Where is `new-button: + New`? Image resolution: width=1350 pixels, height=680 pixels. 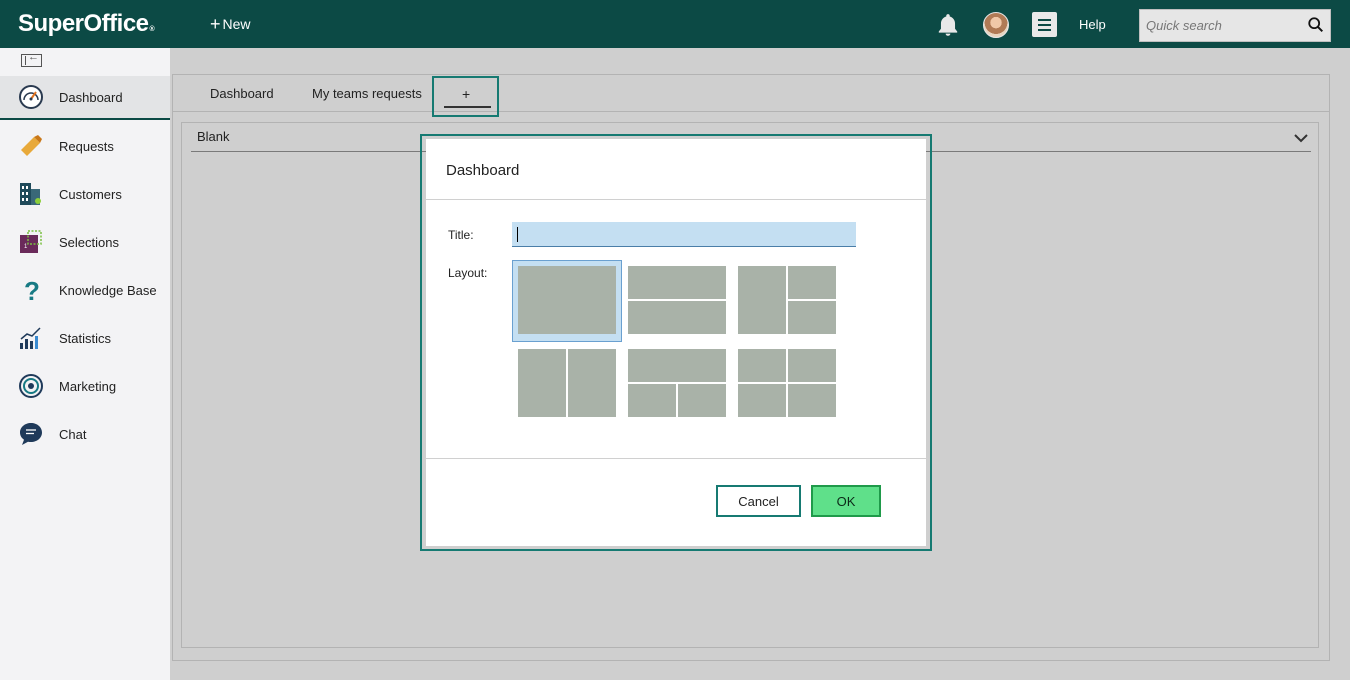
new-button: + New is located at coordinates (230, 24).